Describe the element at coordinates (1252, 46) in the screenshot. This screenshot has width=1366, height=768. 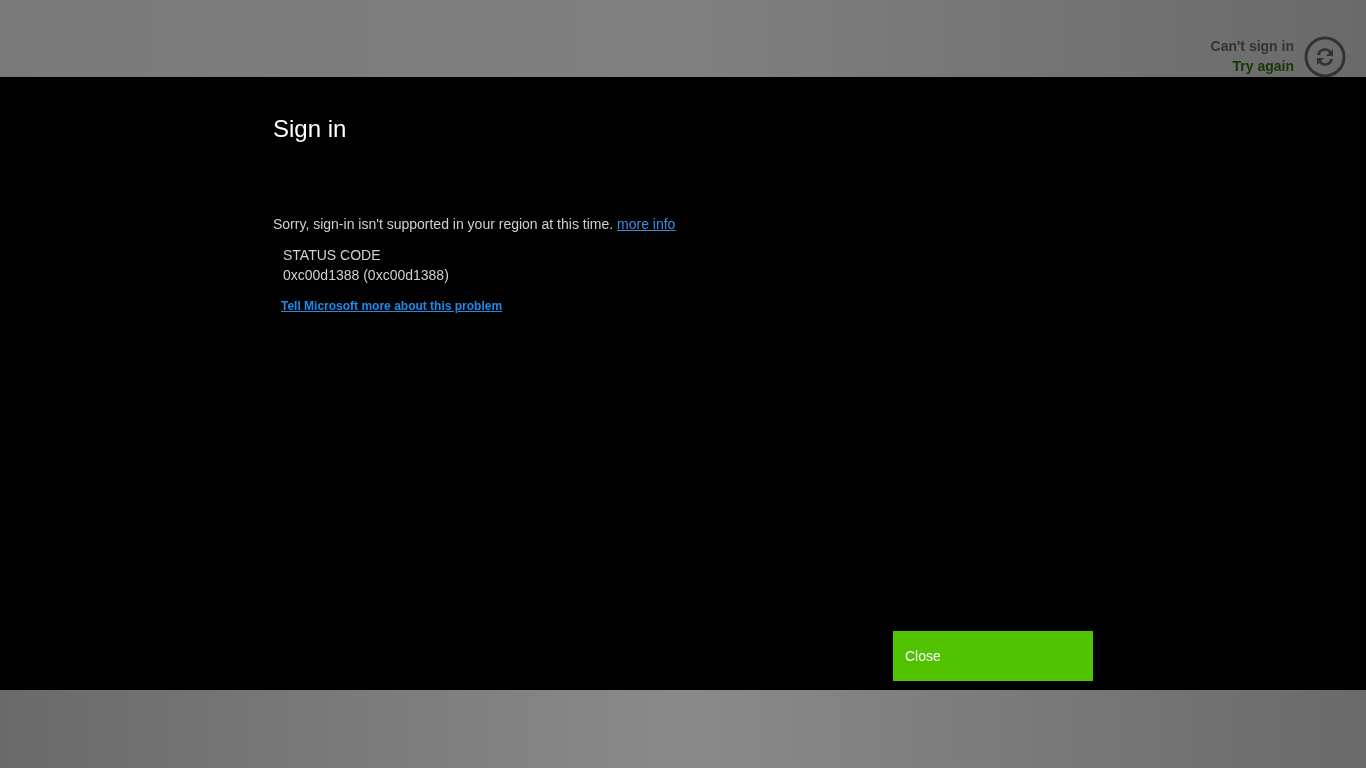
I see `account-status: Can't sign in` at that location.